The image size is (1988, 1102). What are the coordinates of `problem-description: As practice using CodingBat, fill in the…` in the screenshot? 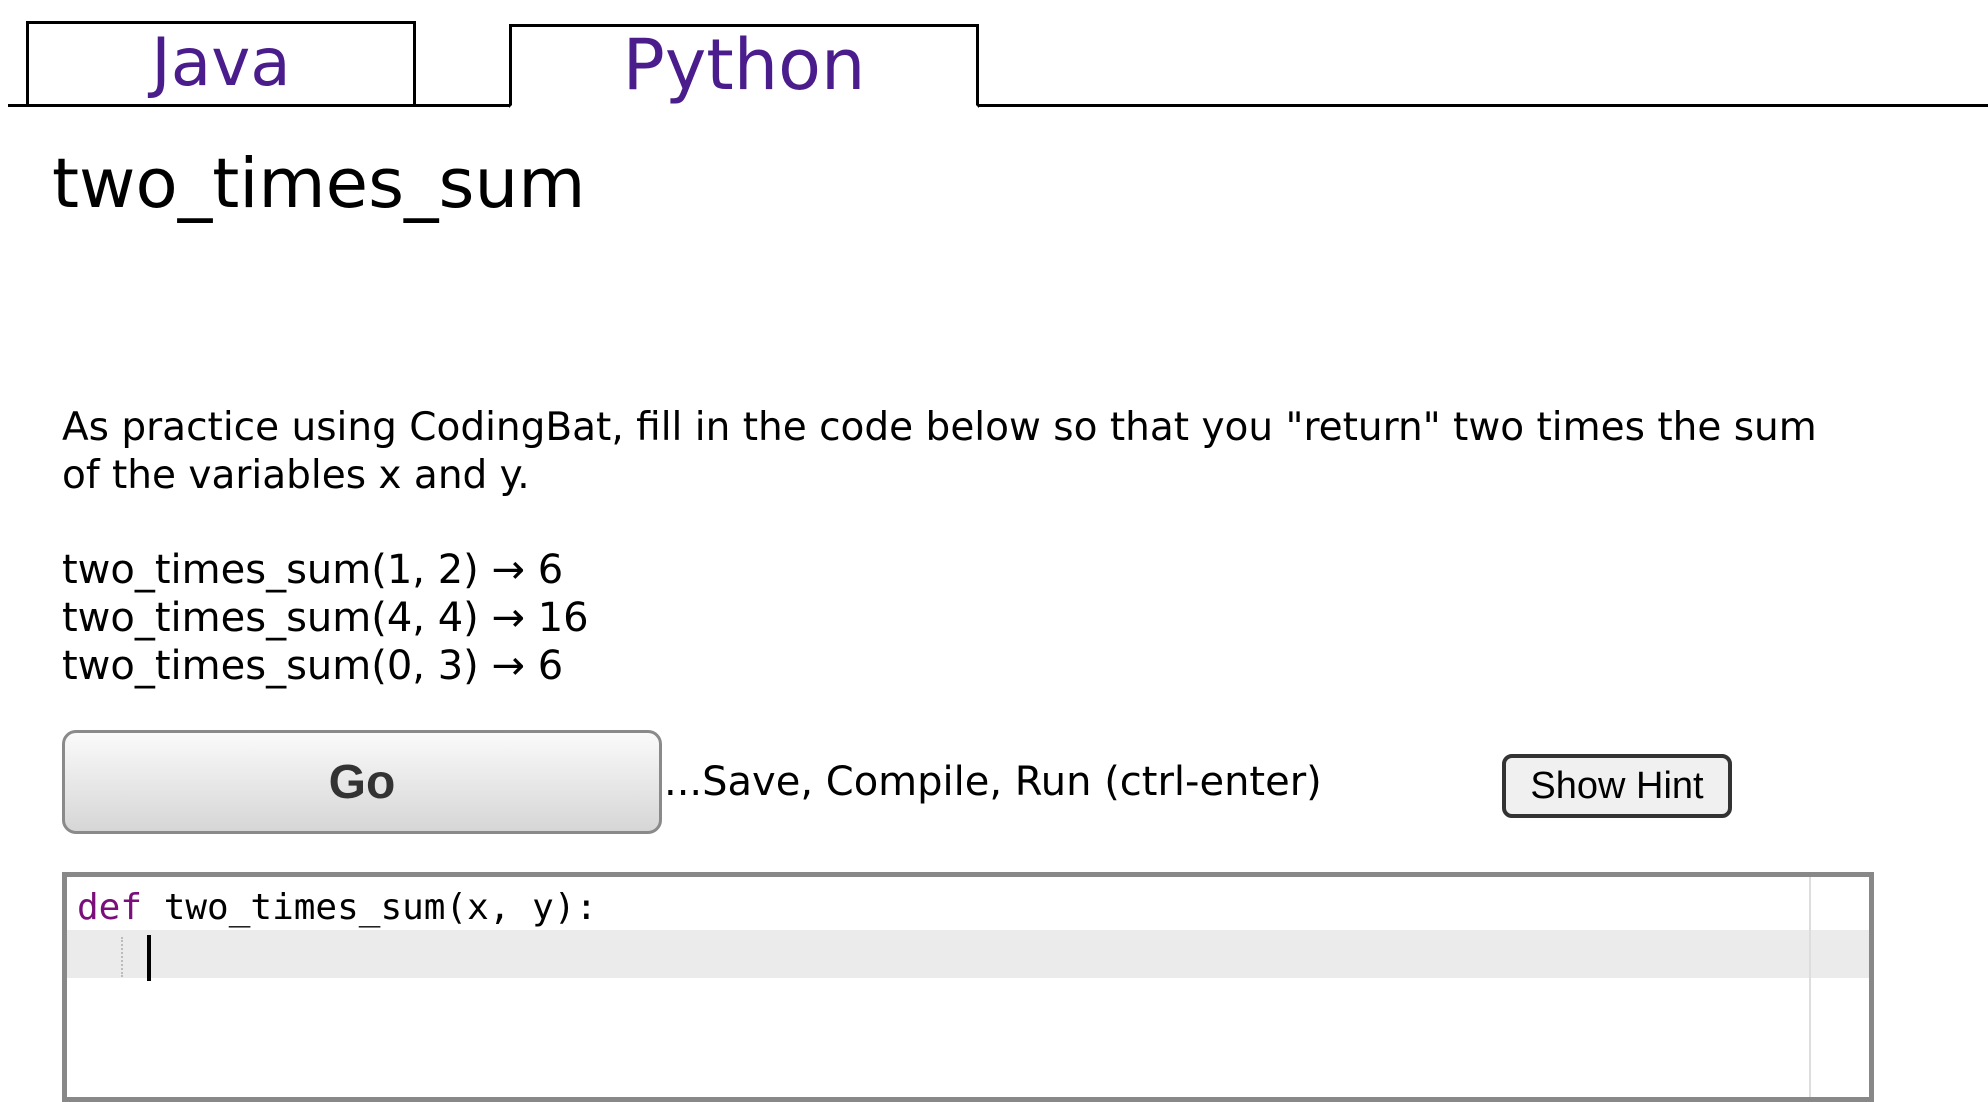 It's located at (939, 451).